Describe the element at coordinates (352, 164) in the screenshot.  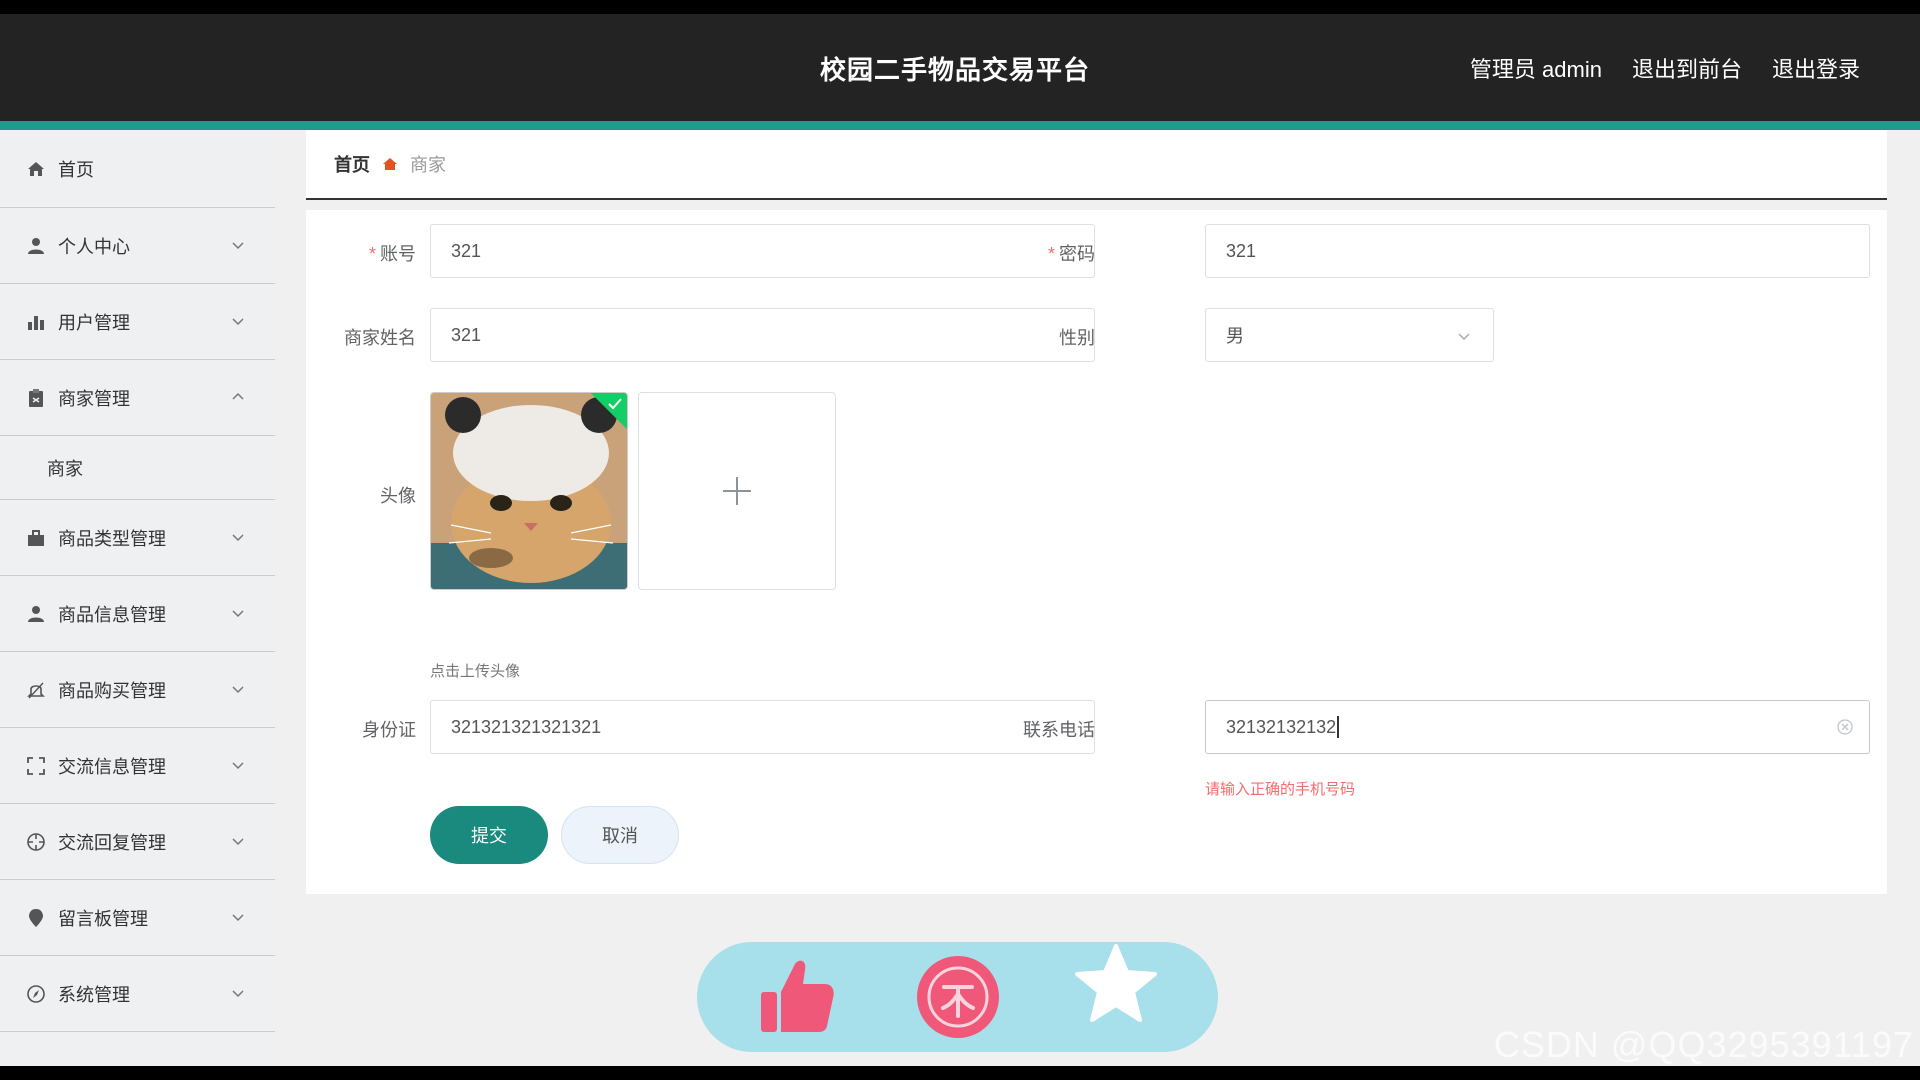
I see `breadcrumb-home-link: 首页` at that location.